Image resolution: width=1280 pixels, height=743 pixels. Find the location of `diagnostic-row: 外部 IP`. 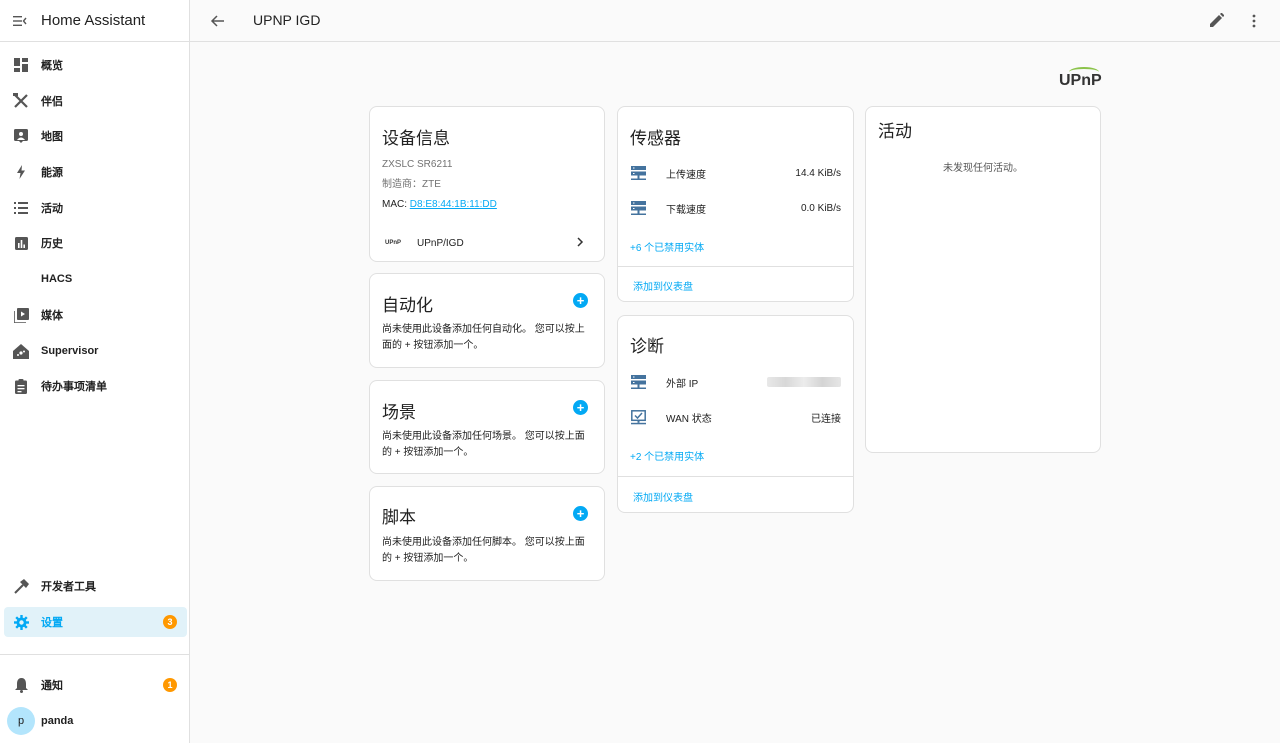

diagnostic-row: 外部 IP is located at coordinates (735, 382).